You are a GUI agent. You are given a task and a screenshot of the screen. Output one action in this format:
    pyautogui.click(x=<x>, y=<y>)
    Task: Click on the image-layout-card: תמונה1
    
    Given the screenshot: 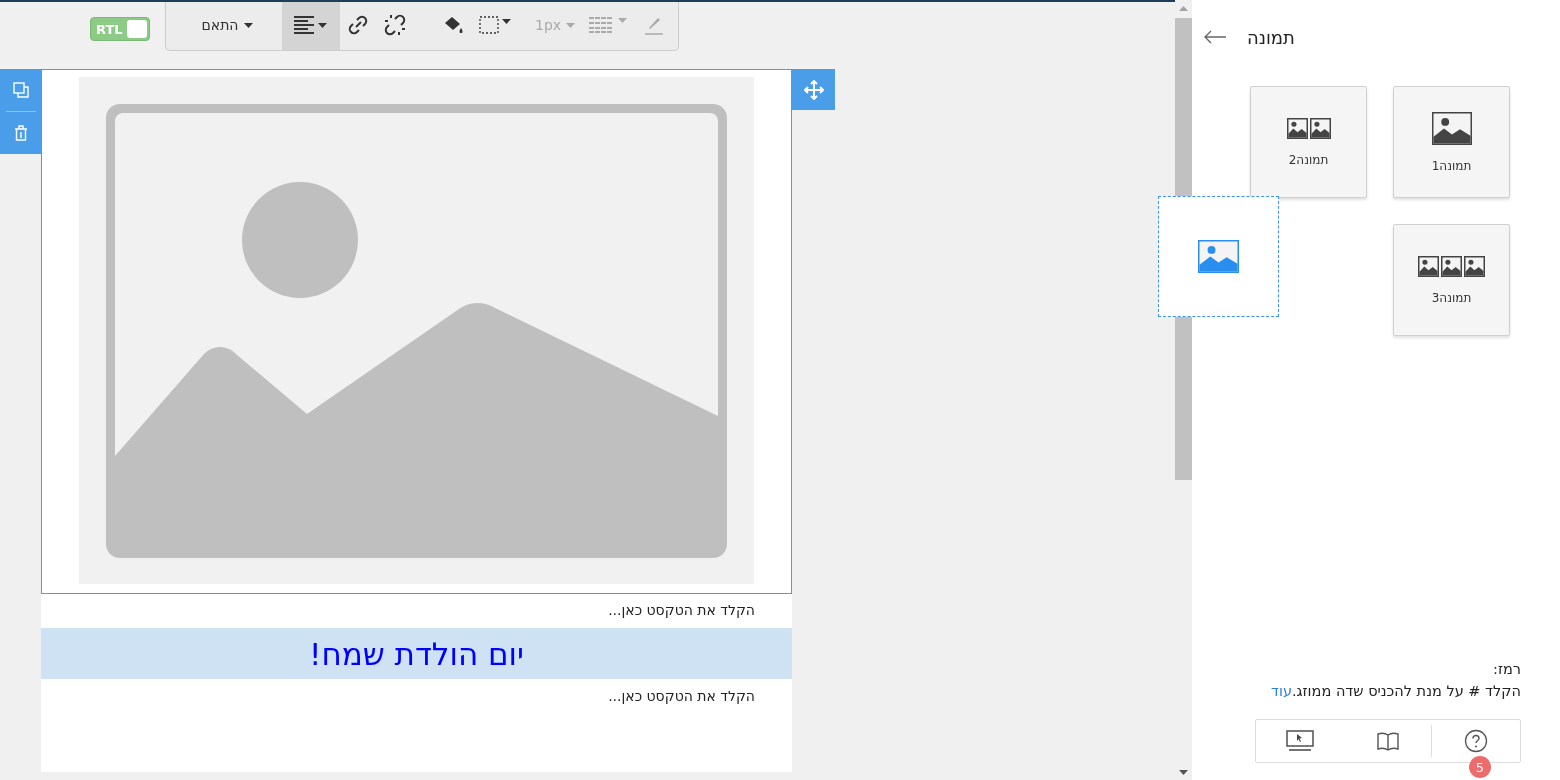 What is the action you would take?
    pyautogui.click(x=1451, y=142)
    